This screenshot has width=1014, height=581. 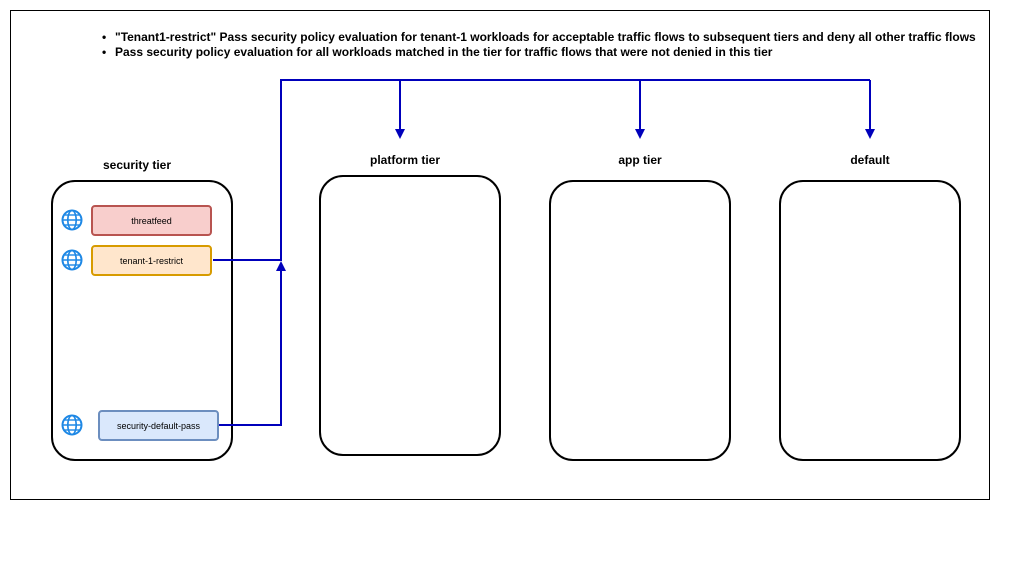 What do you see at coordinates (400, 134) in the screenshot?
I see `arrowhead-platform` at bounding box center [400, 134].